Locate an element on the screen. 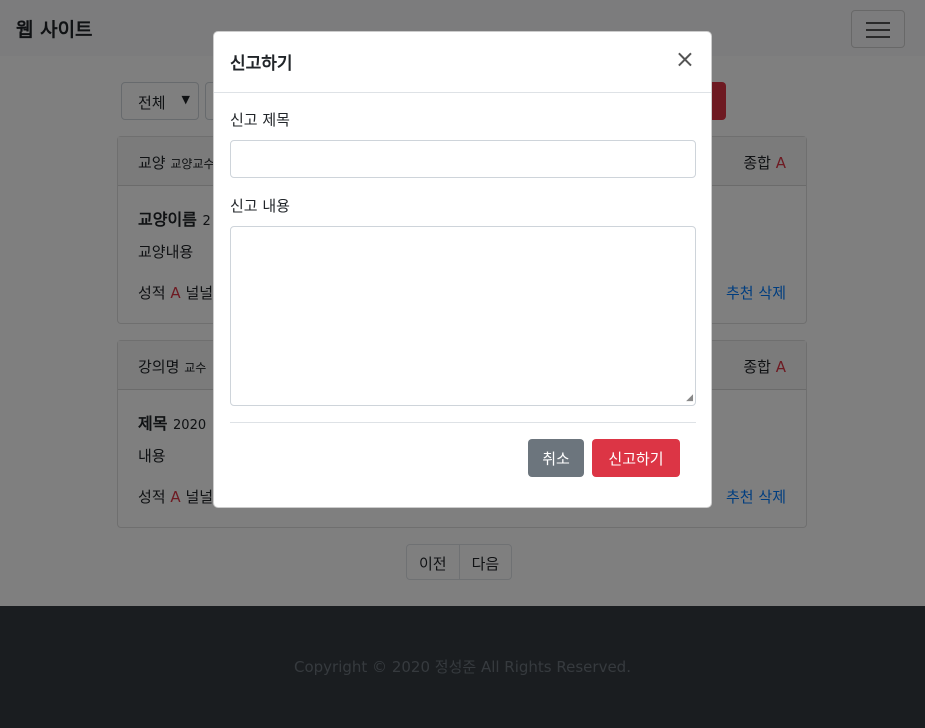 Image resolution: width=925 pixels, height=728 pixels. modal-header: 신고하기 × is located at coordinates (462, 62).